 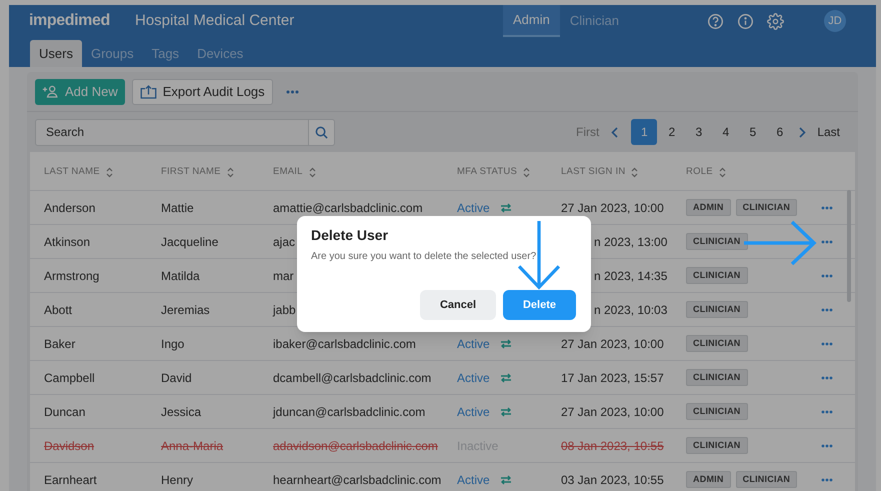 What do you see at coordinates (615, 132) in the screenshot?
I see `previous-icon` at bounding box center [615, 132].